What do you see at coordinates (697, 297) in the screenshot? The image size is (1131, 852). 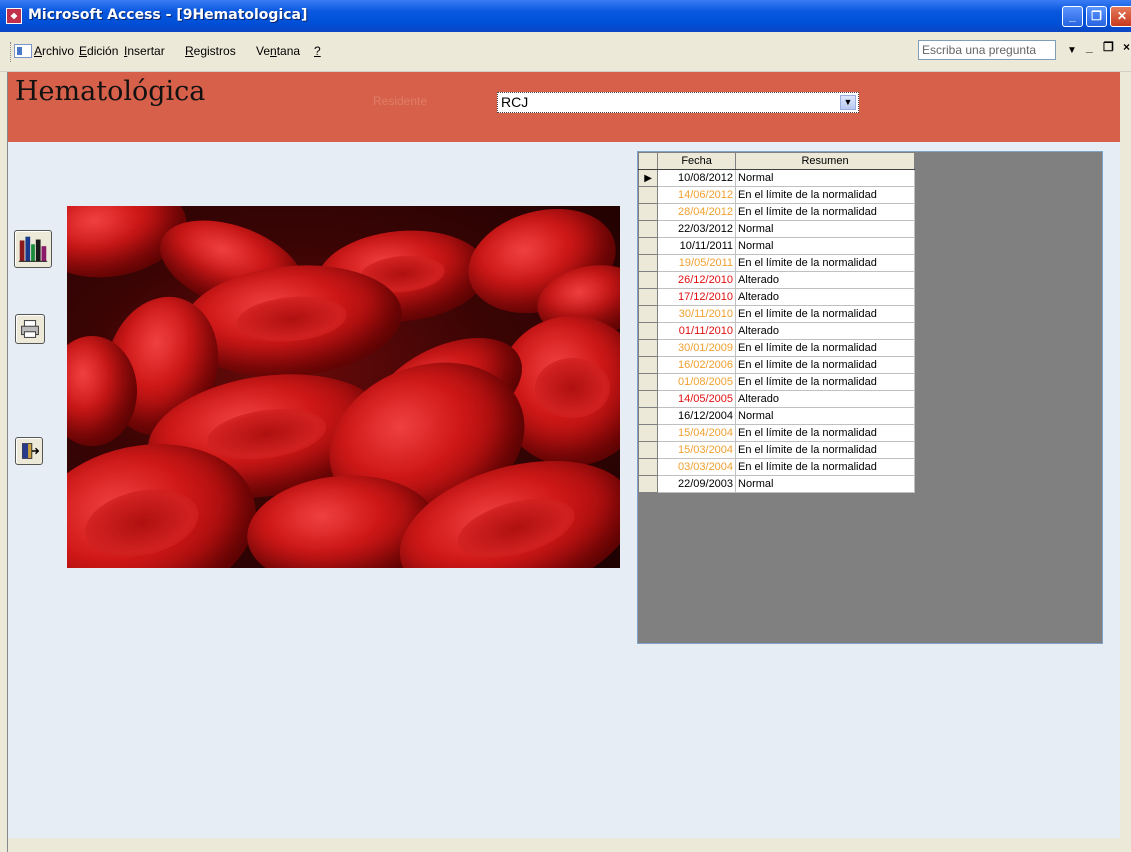 I see `fecha-cell: 17/12/2010` at bounding box center [697, 297].